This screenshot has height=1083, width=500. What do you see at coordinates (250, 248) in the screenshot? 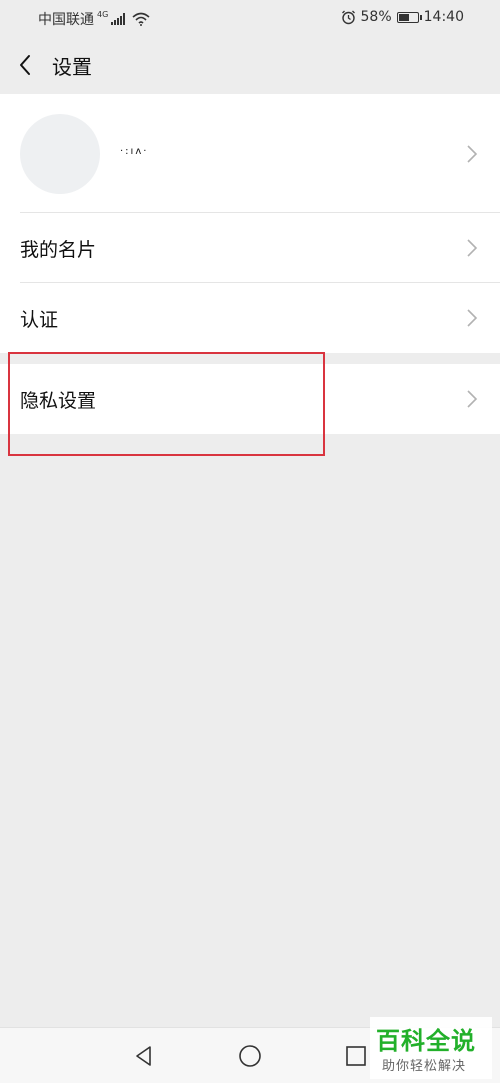
I see `my-card-row: 我的名片` at bounding box center [250, 248].